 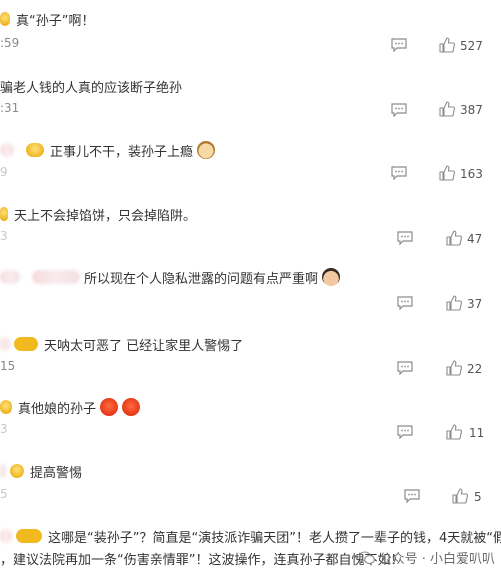 I want to click on comment-text: 这哪是“装孙子”？简直是“演技派诈骗天团”！老人攒了一辈子的钱，4天就被“假孙, so click(x=274, y=538).